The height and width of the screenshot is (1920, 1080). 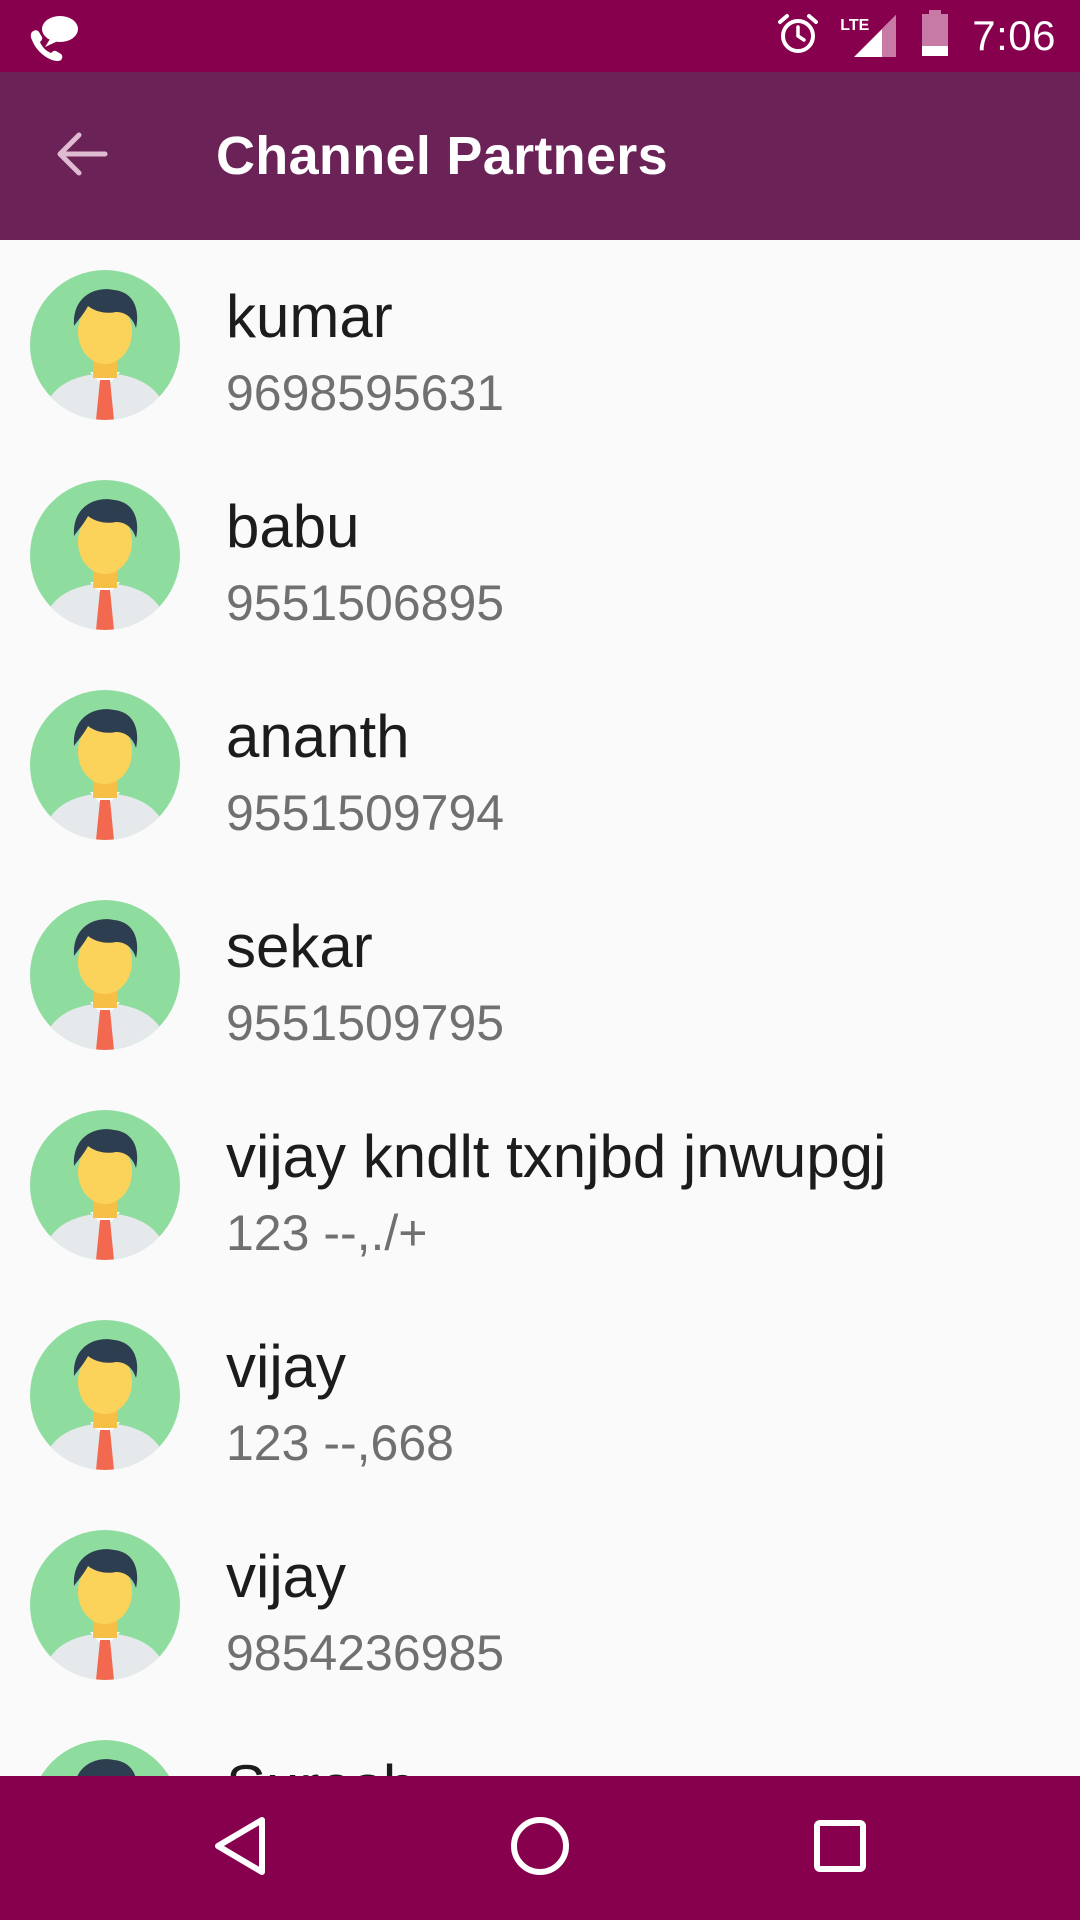 What do you see at coordinates (340, 1443) in the screenshot?
I see `partner-phone: 123 --,668` at bounding box center [340, 1443].